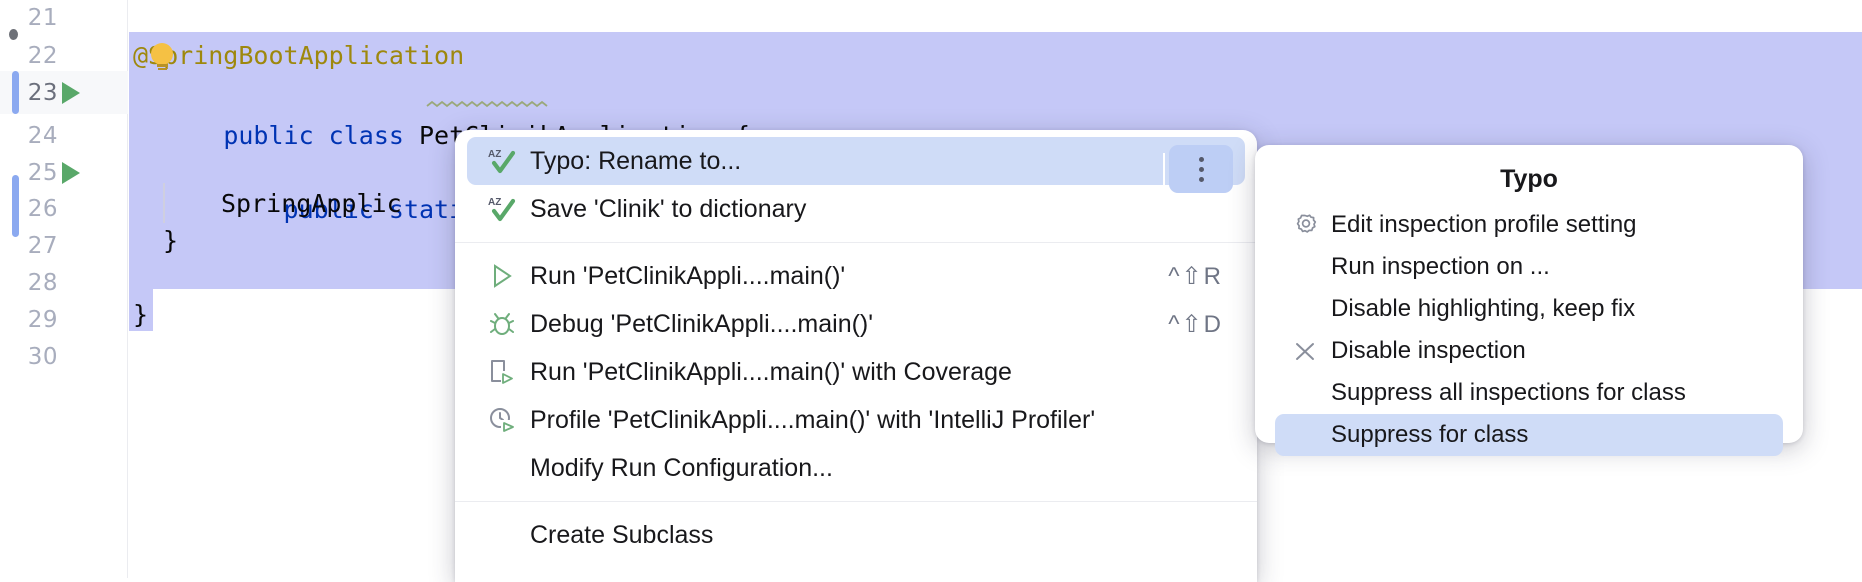  I want to click on typo-squiggle-icon, so click(487, 104).